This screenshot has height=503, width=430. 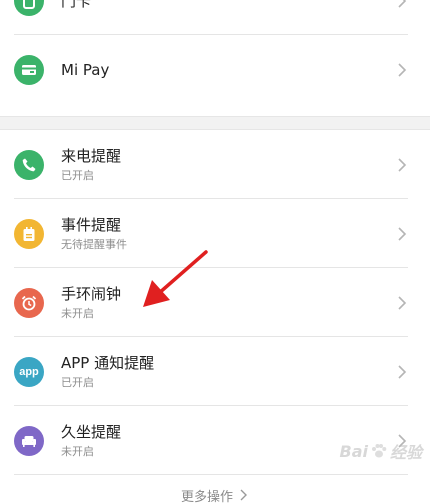 What do you see at coordinates (206, 496) in the screenshot?
I see `more-actions-label: 更多操作` at bounding box center [206, 496].